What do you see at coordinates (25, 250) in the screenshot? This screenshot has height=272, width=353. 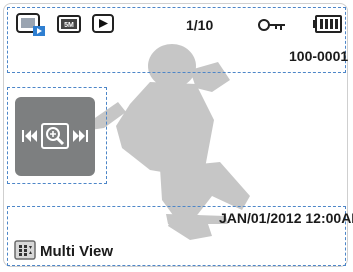 I see `multi-view-icon` at bounding box center [25, 250].